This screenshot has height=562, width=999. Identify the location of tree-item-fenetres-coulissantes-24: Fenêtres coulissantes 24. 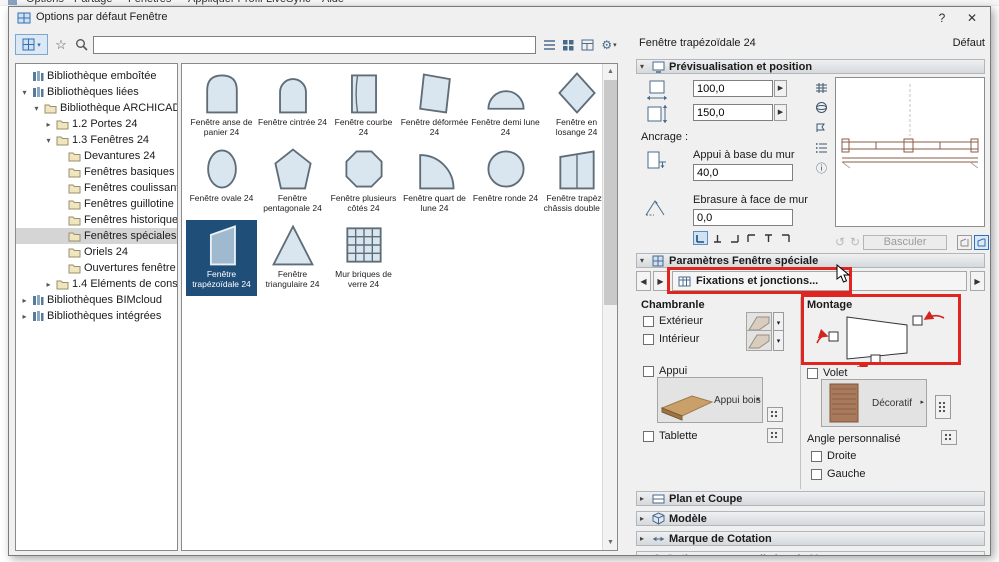
(96, 188).